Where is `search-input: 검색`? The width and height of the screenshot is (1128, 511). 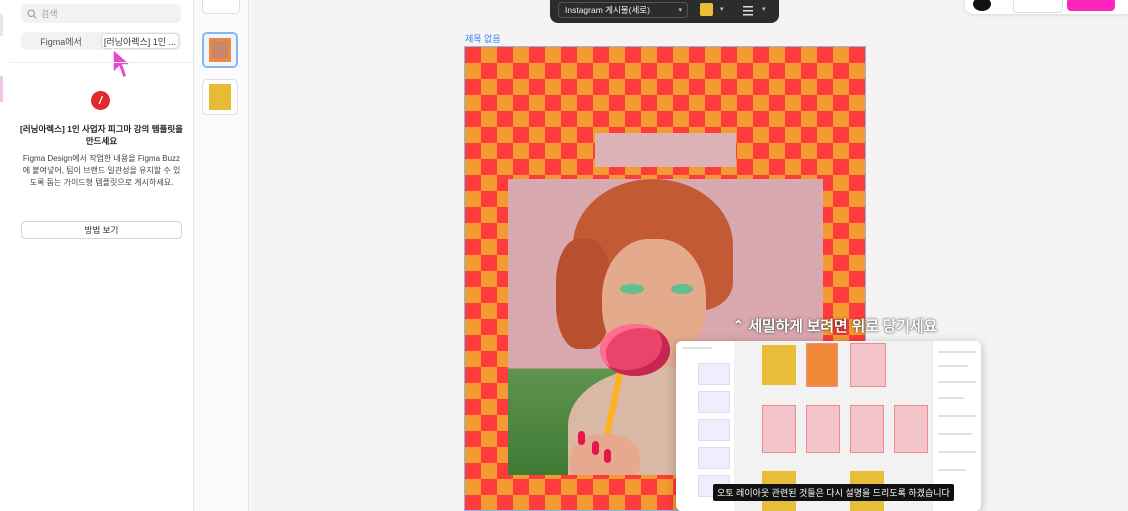
search-input: 검색 is located at coordinates (101, 13).